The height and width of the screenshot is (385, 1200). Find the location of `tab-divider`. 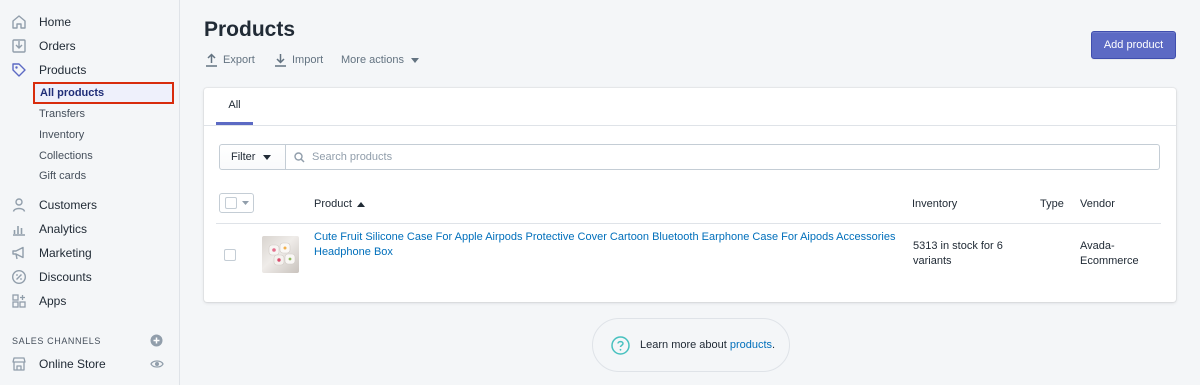

tab-divider is located at coordinates (690, 125).